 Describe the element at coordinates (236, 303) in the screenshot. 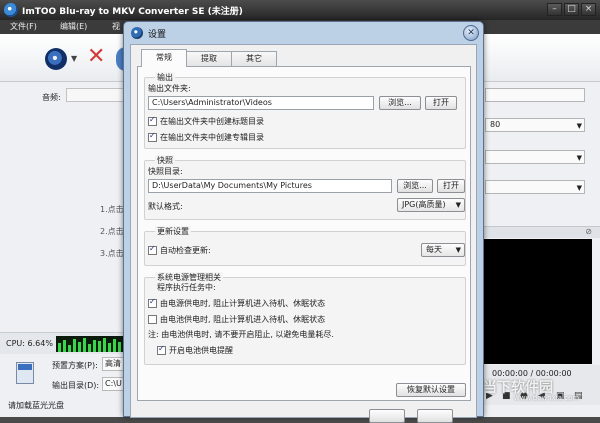

I see `block-sleep-ac-option: 由电源供电时, 阻止计算机进入待机、休眠状态` at that location.